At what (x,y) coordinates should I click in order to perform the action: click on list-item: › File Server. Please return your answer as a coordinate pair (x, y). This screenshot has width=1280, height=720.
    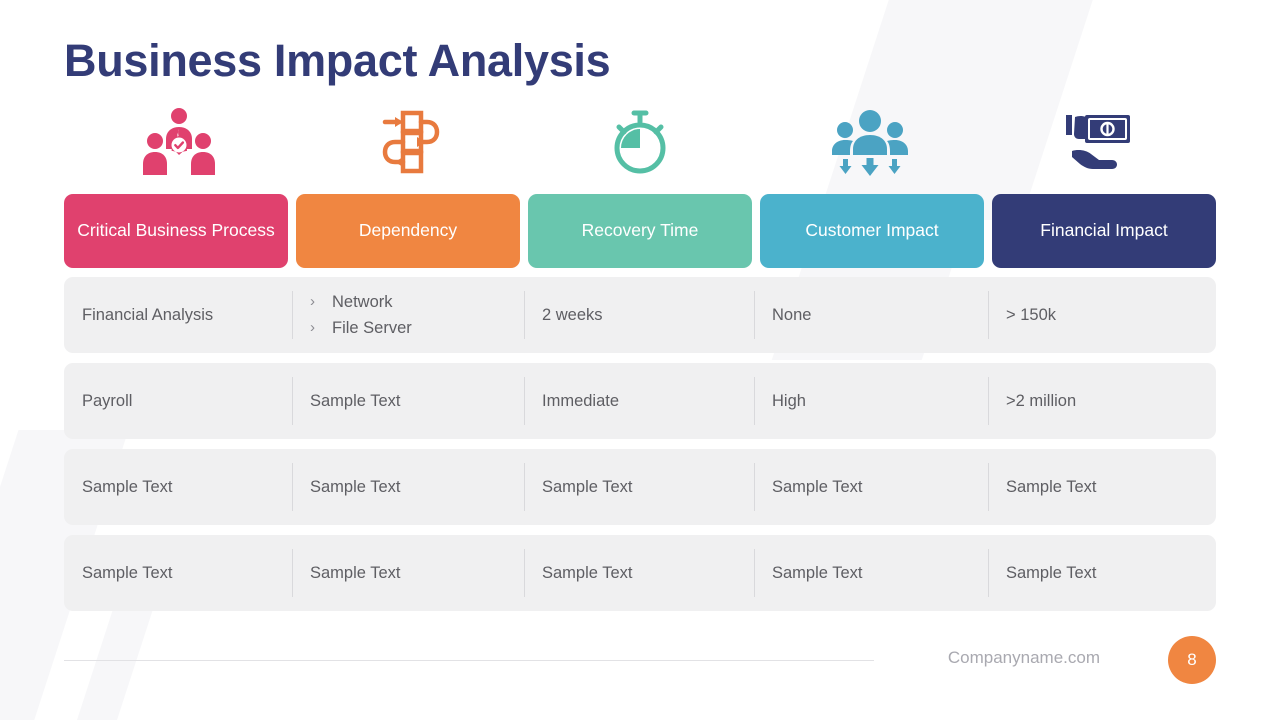
    Looking at the image, I should click on (361, 328).